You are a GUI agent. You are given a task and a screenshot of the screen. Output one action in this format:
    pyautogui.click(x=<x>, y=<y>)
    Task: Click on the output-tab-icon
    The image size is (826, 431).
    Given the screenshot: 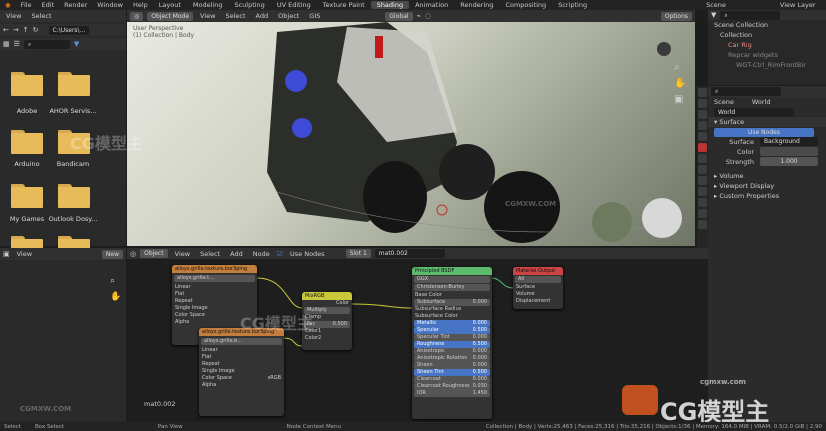 What is the action you would take?
    pyautogui.click(x=702, y=114)
    